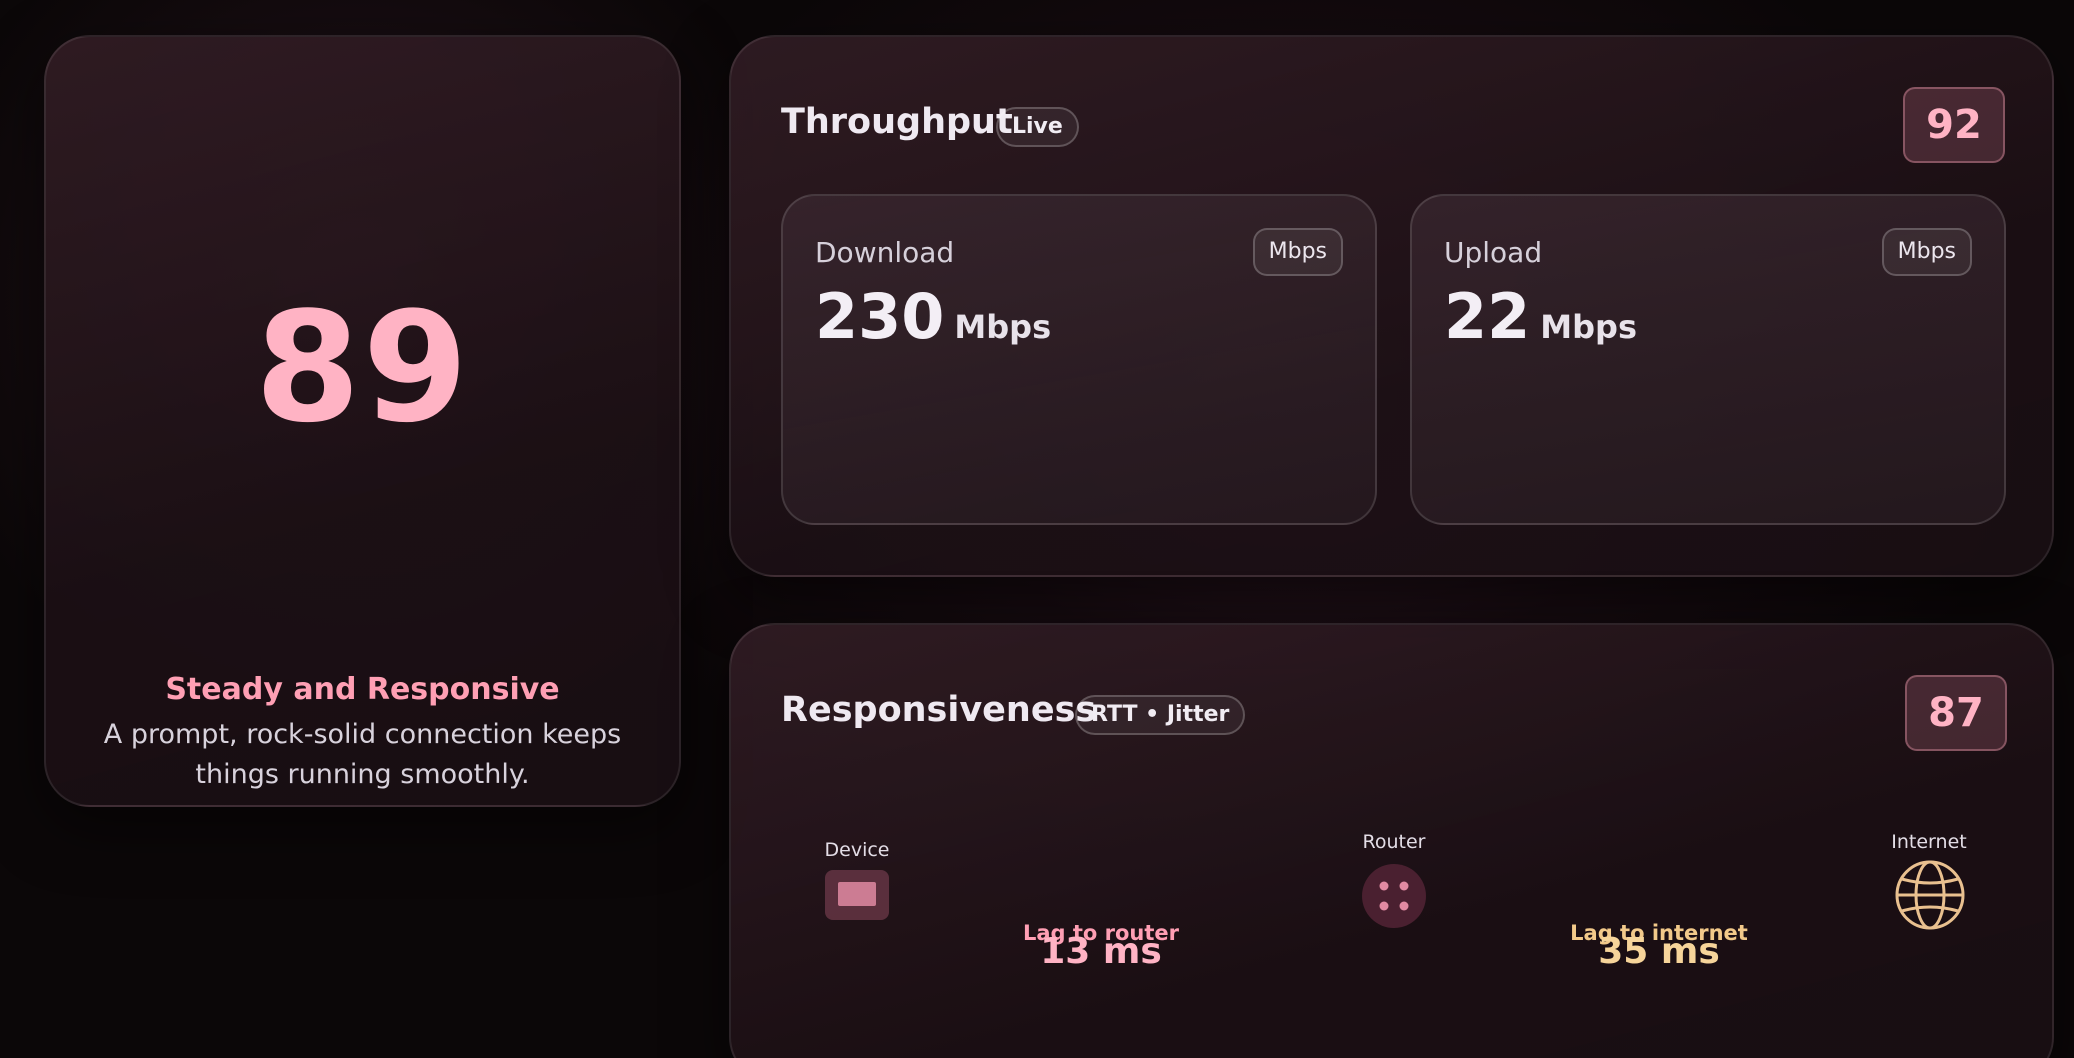 This screenshot has width=2074, height=1058. I want to click on responsiveness-title: Responsiveness, so click(939, 710).